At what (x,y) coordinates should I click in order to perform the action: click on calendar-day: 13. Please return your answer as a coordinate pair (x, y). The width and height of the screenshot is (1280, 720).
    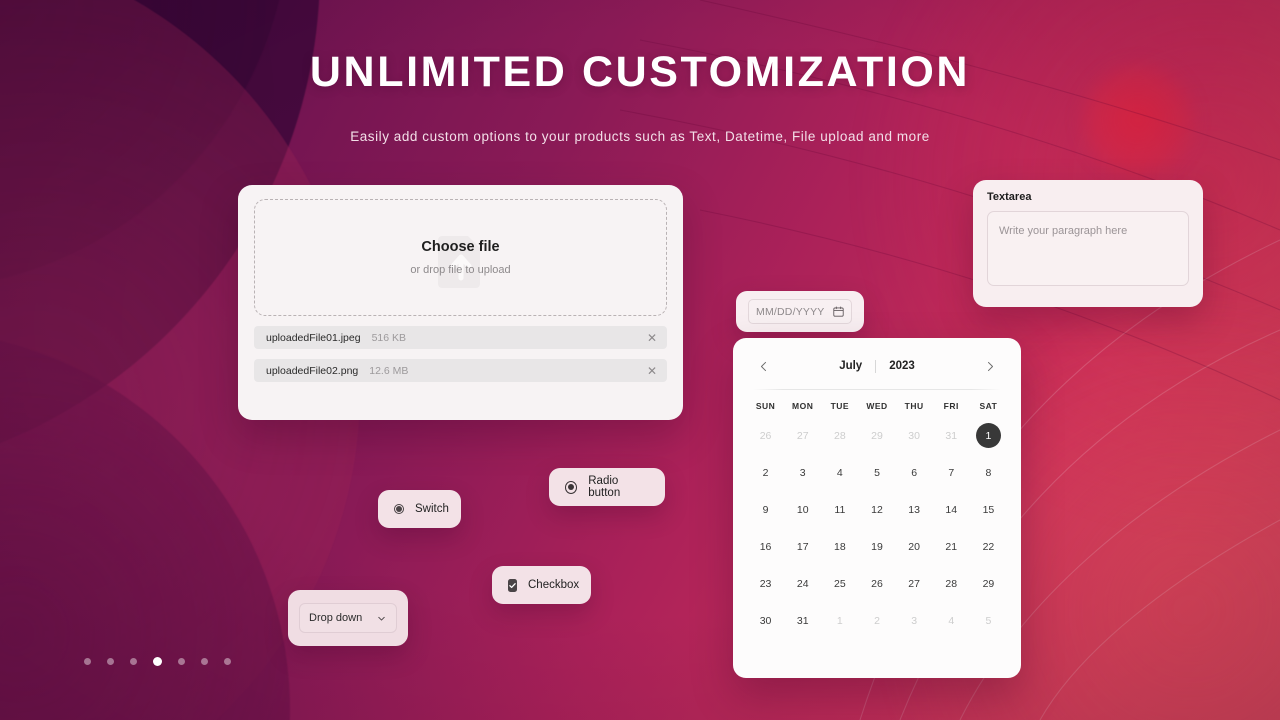
    Looking at the image, I should click on (914, 509).